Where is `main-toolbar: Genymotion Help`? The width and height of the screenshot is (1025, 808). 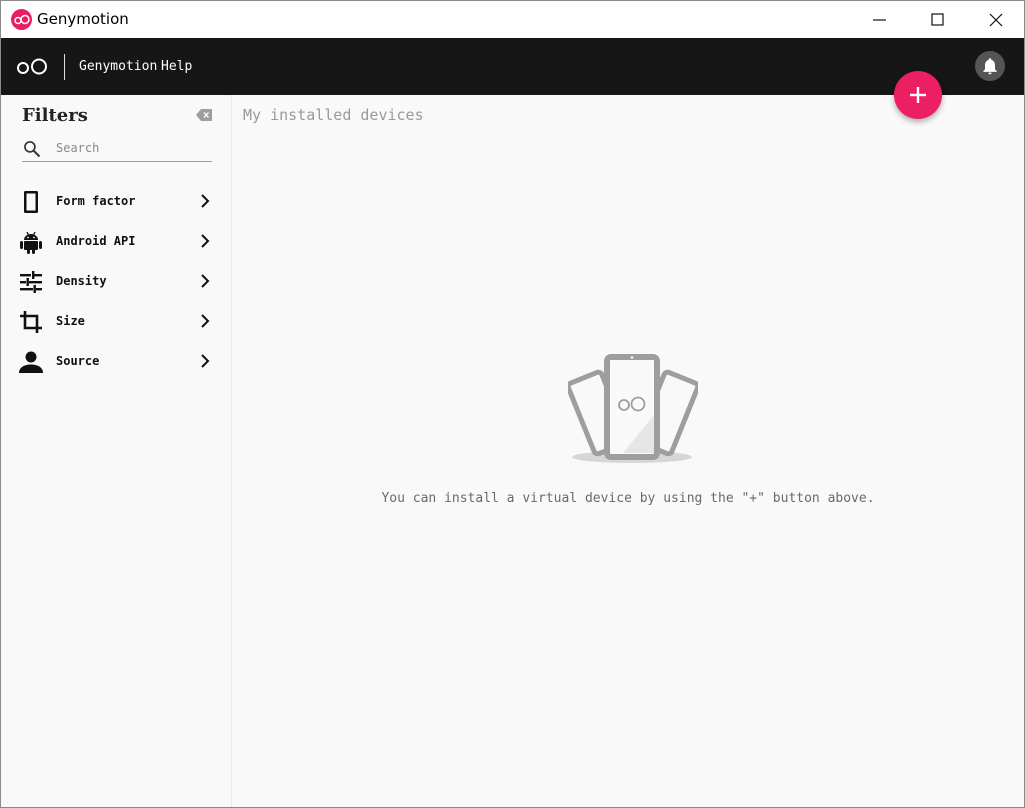 main-toolbar: Genymotion Help is located at coordinates (512, 66).